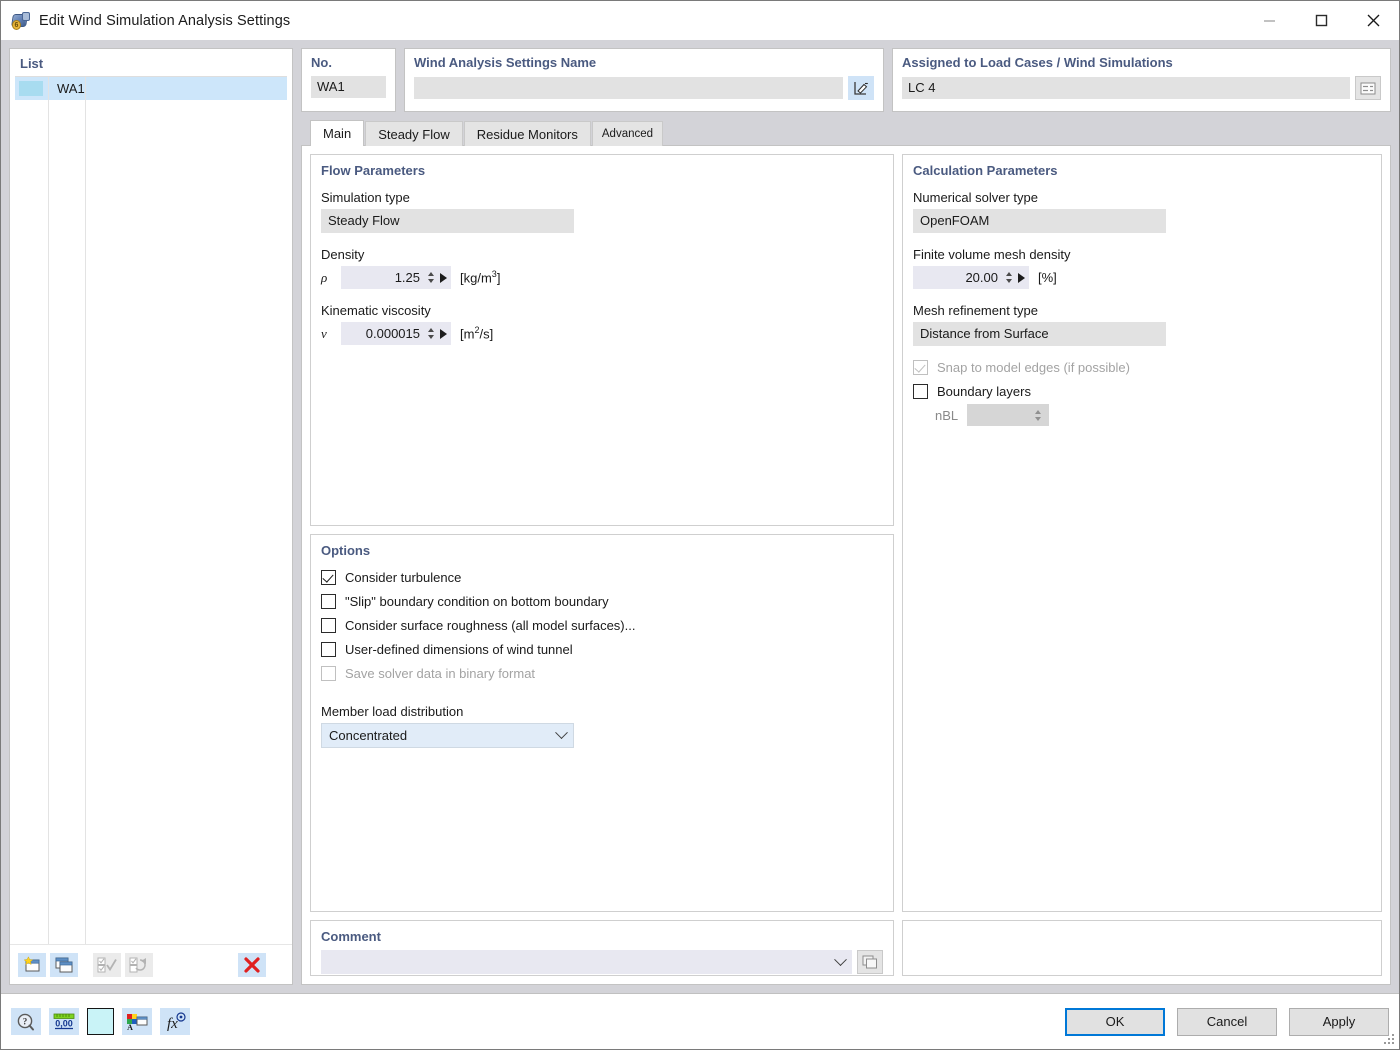 Image resolution: width=1400 pixels, height=1050 pixels. I want to click on maximize-button, so click(1321, 20).